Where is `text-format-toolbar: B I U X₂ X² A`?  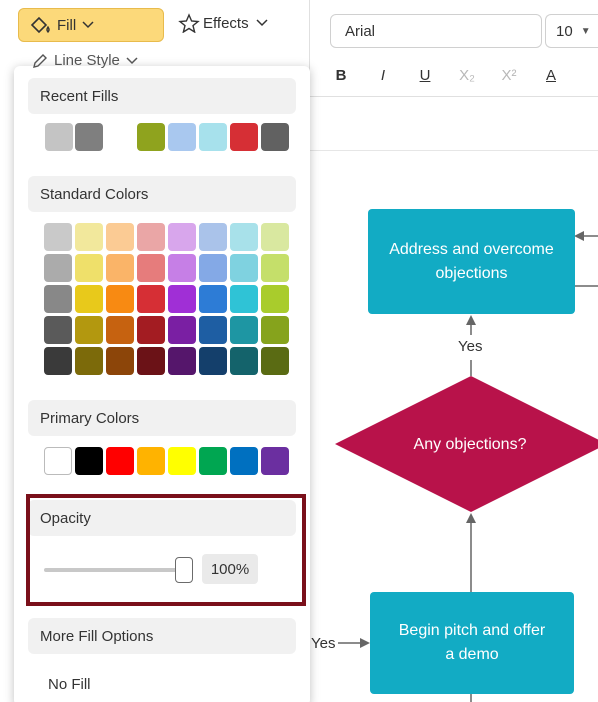 text-format-toolbar: B I U X₂ X² A is located at coordinates (446, 75).